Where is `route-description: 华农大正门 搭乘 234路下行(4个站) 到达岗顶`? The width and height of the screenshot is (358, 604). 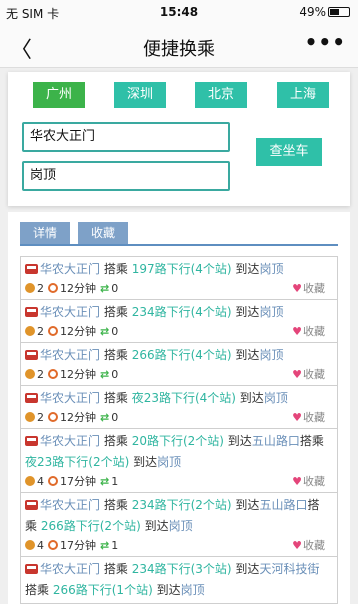 route-description: 华农大正门 搭乘 234路下行(4个站) 到达岗顶 is located at coordinates (178, 312).